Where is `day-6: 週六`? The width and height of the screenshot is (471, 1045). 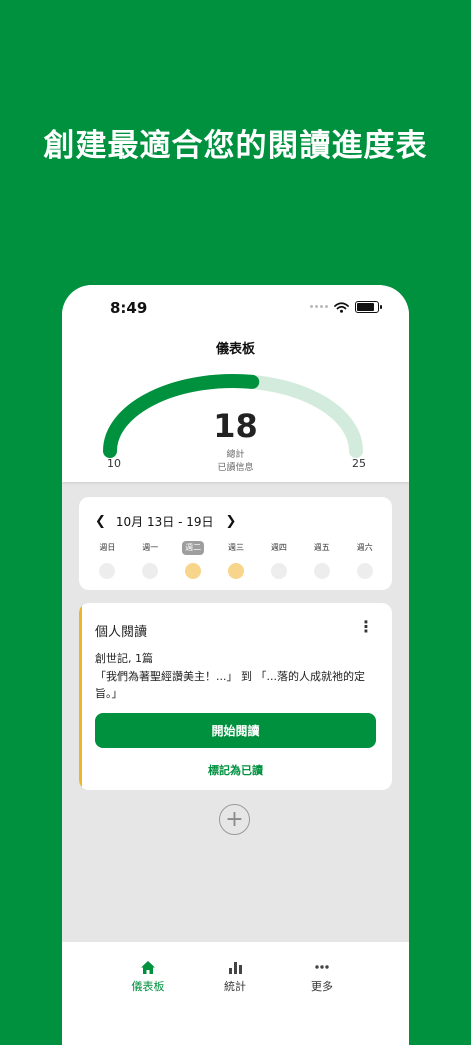 day-6: 週六 is located at coordinates (364, 560).